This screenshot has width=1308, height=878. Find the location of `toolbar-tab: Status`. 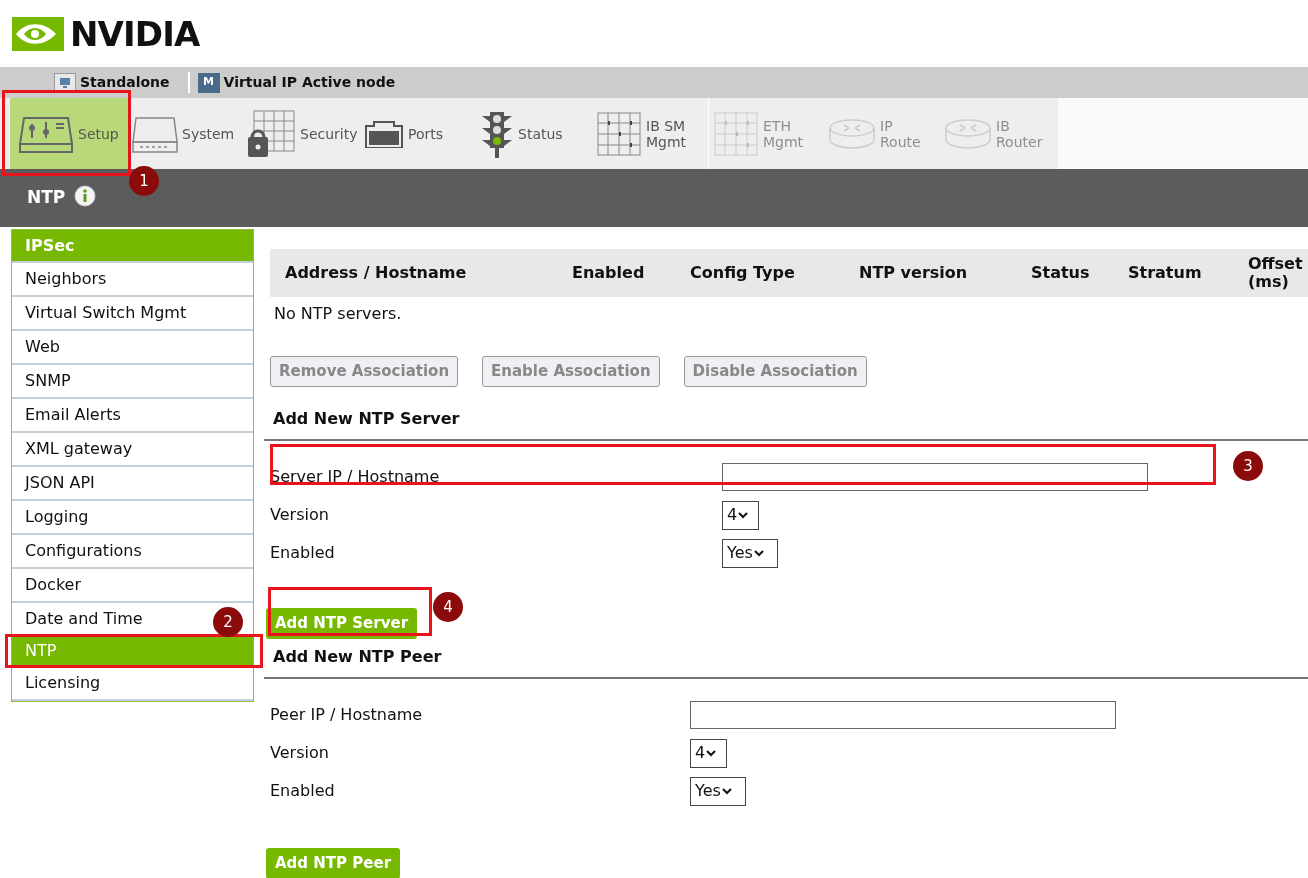

toolbar-tab: Status is located at coordinates (534, 133).